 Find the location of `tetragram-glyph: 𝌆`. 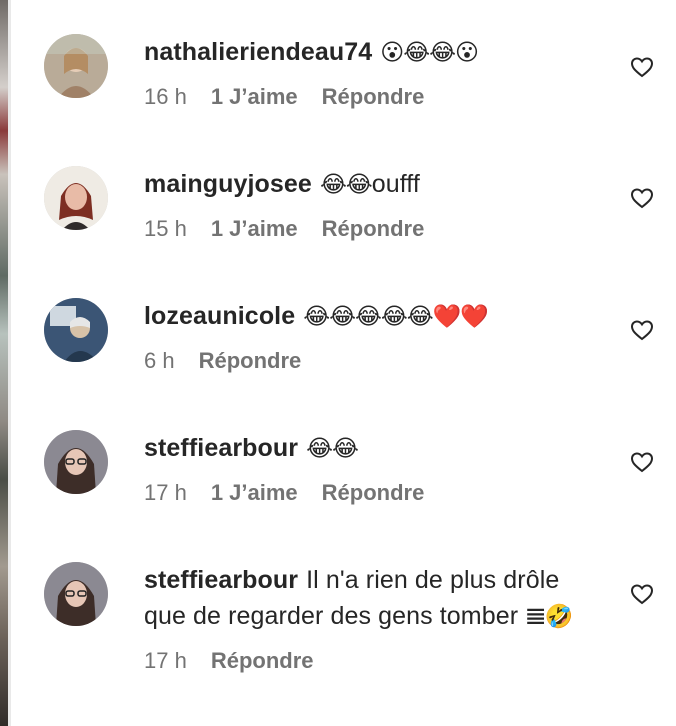

tetragram-glyph: 𝌆 is located at coordinates (535, 616).